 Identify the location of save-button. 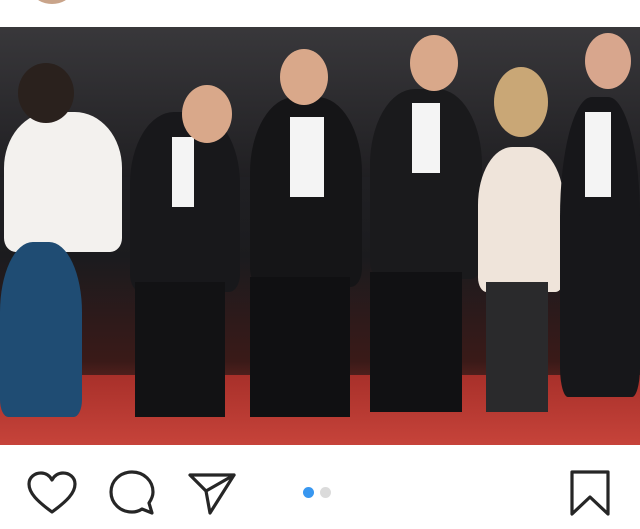
(590, 493).